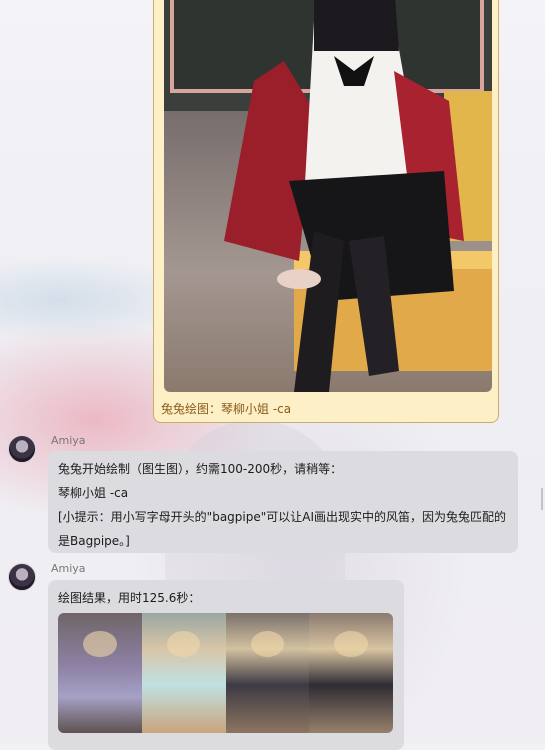  Describe the element at coordinates (200, 469) in the screenshot. I see `message-line: 兔兔开始绘制（图生图），约需100-200秒，请稍等：` at that location.